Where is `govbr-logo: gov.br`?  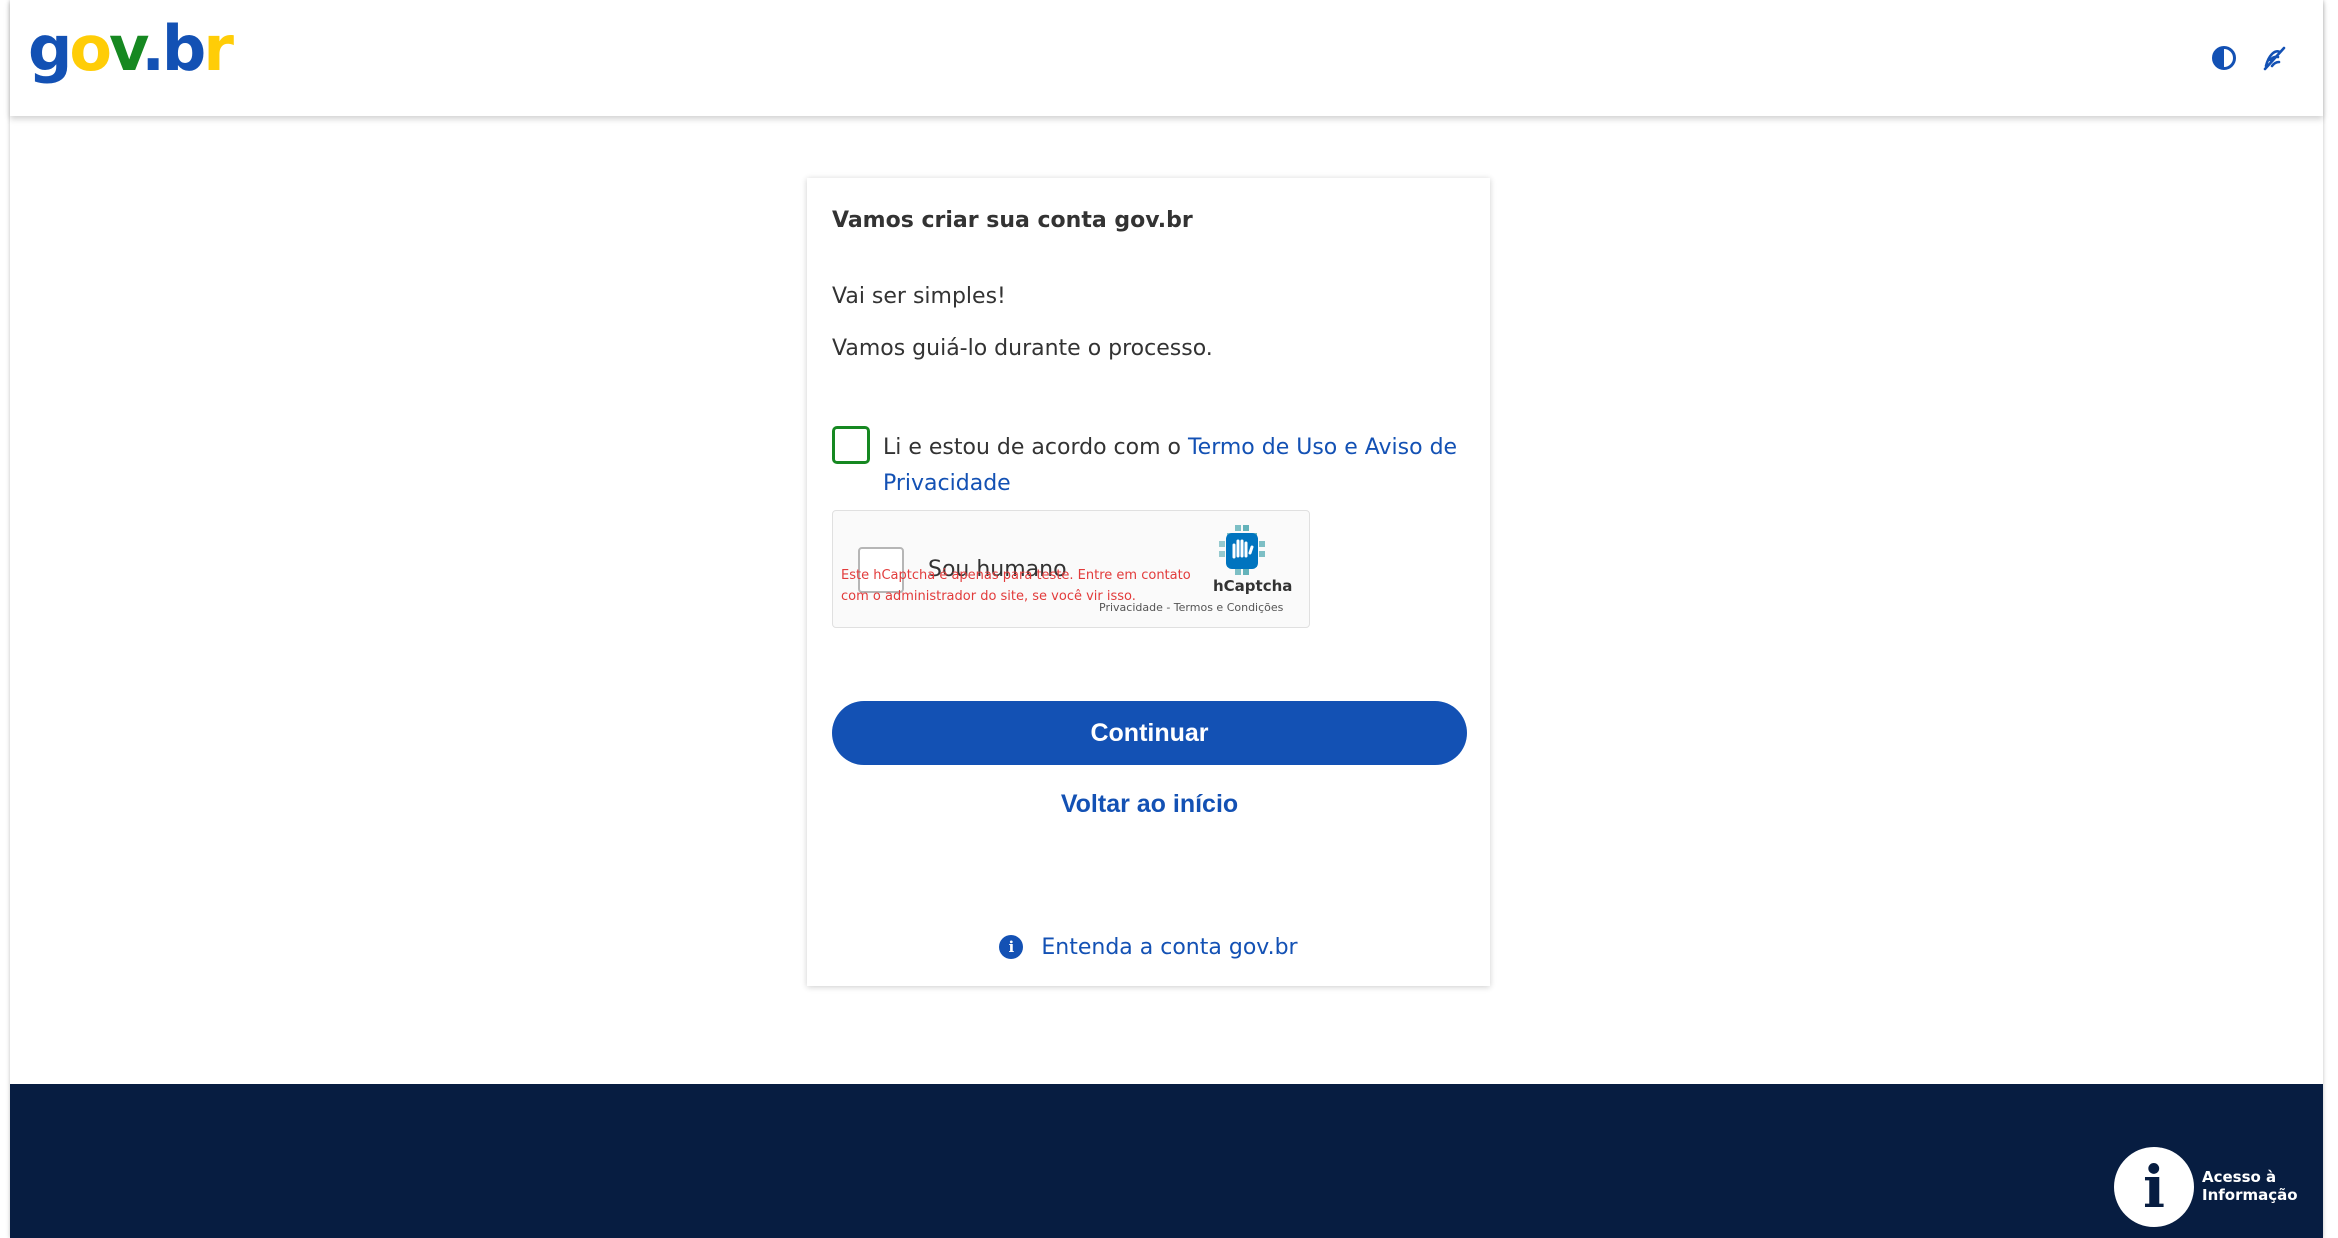
govbr-logo: gov.br is located at coordinates (131, 49).